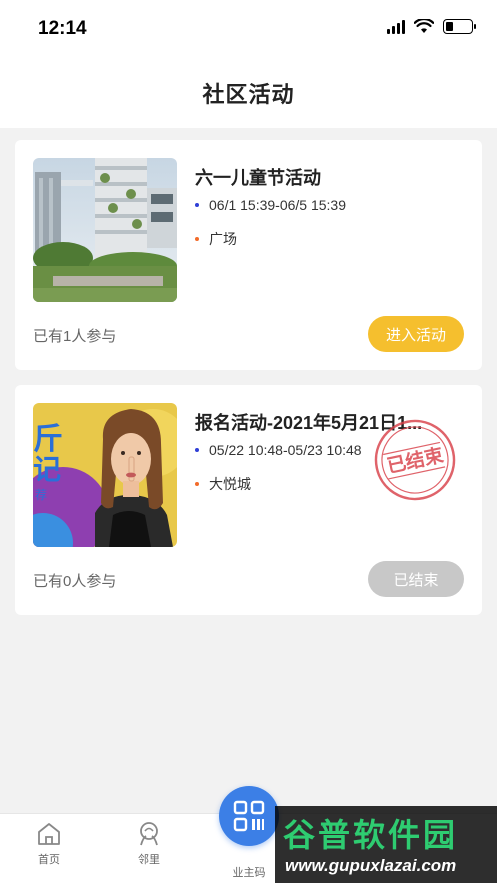 Image resolution: width=497 pixels, height=883 pixels. Describe the element at coordinates (223, 239) in the screenshot. I see `activity-place-text: 广场` at that location.